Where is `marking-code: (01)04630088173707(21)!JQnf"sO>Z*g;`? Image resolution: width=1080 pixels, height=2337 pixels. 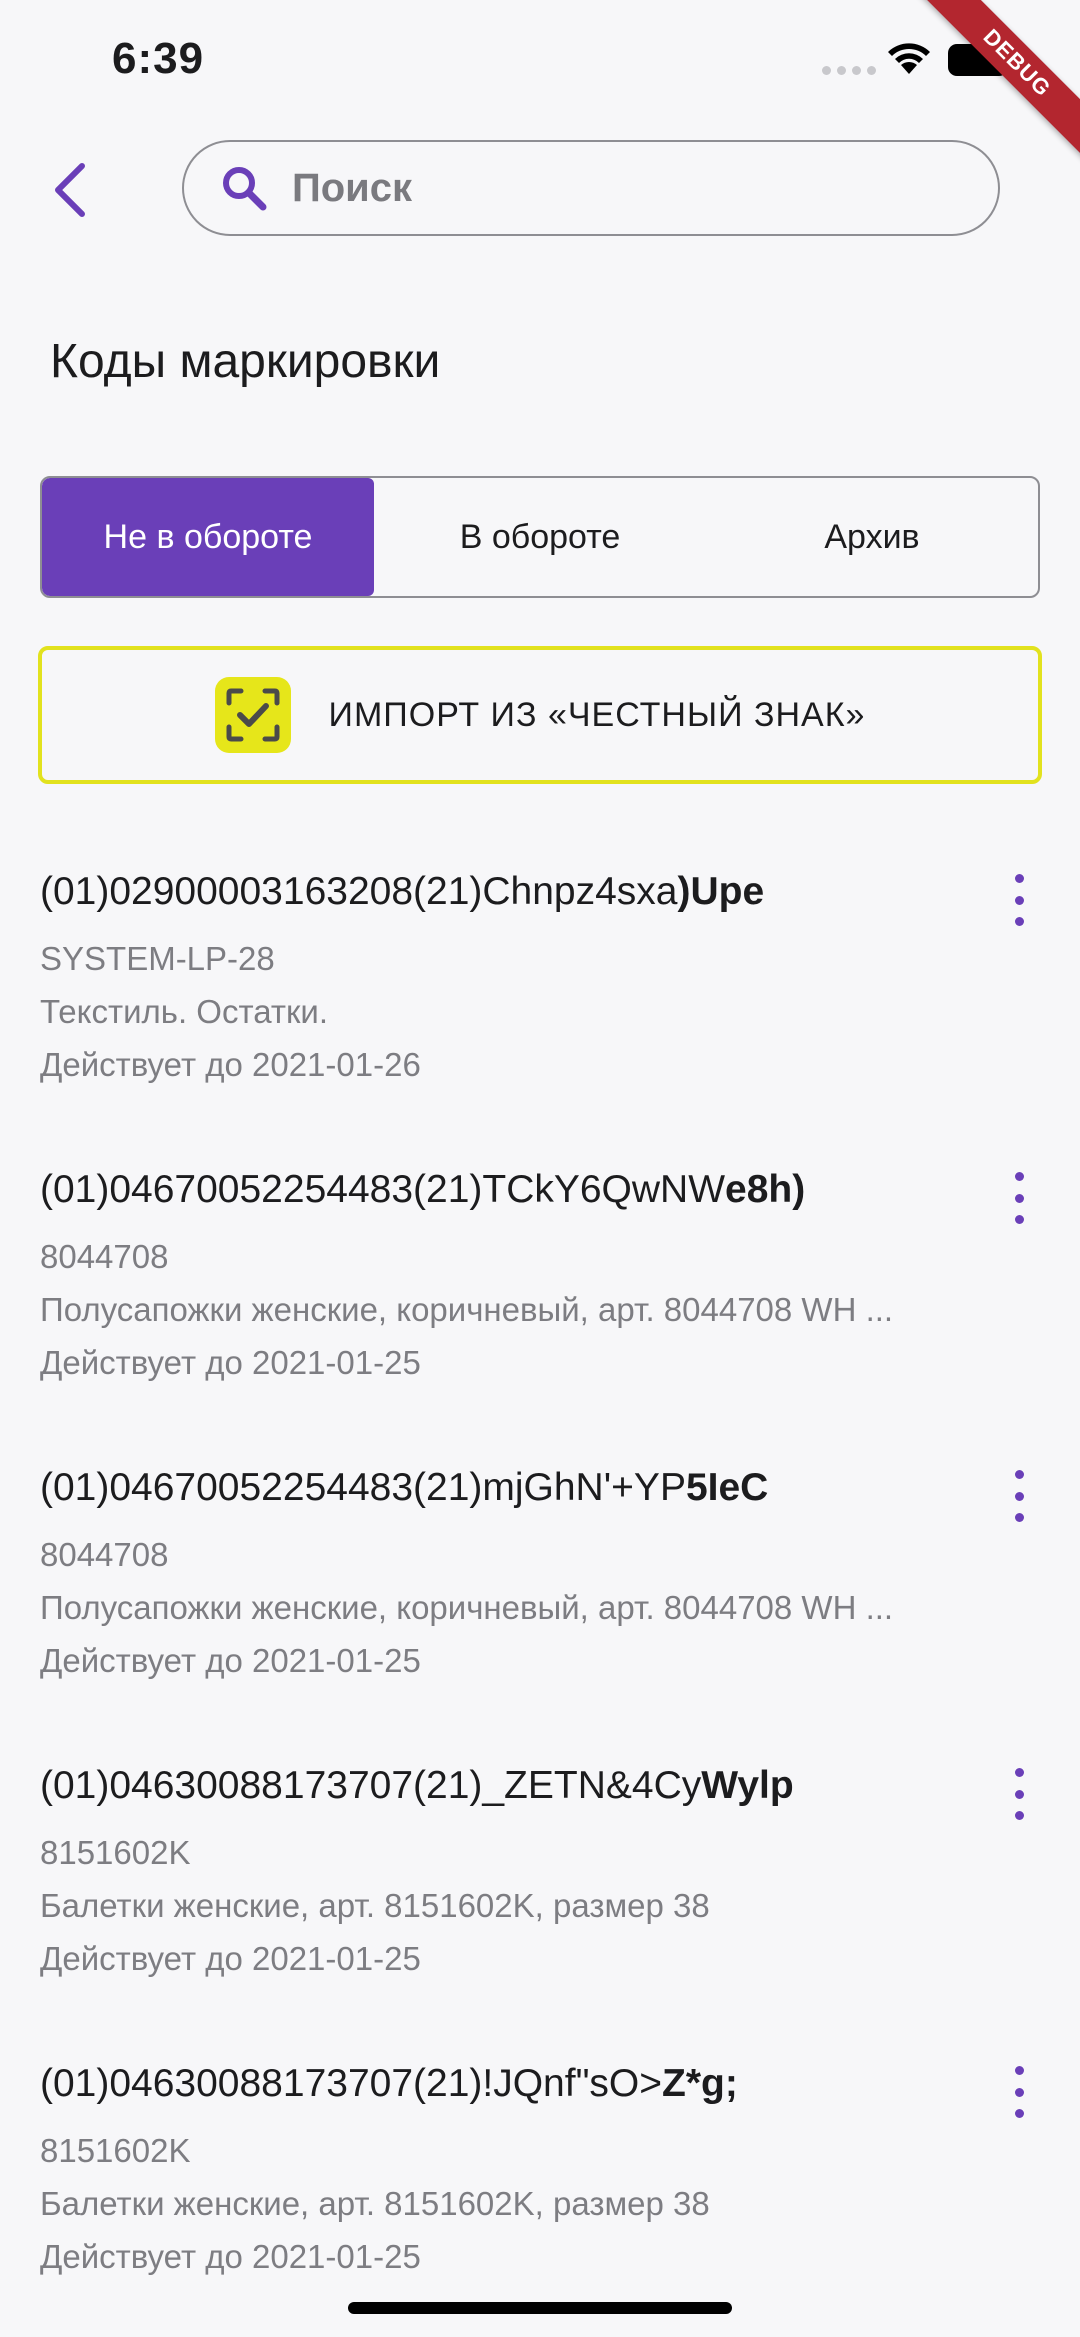 marking-code: (01)04630088173707(21)!JQnf"sO>Z*g; is located at coordinates (389, 2083).